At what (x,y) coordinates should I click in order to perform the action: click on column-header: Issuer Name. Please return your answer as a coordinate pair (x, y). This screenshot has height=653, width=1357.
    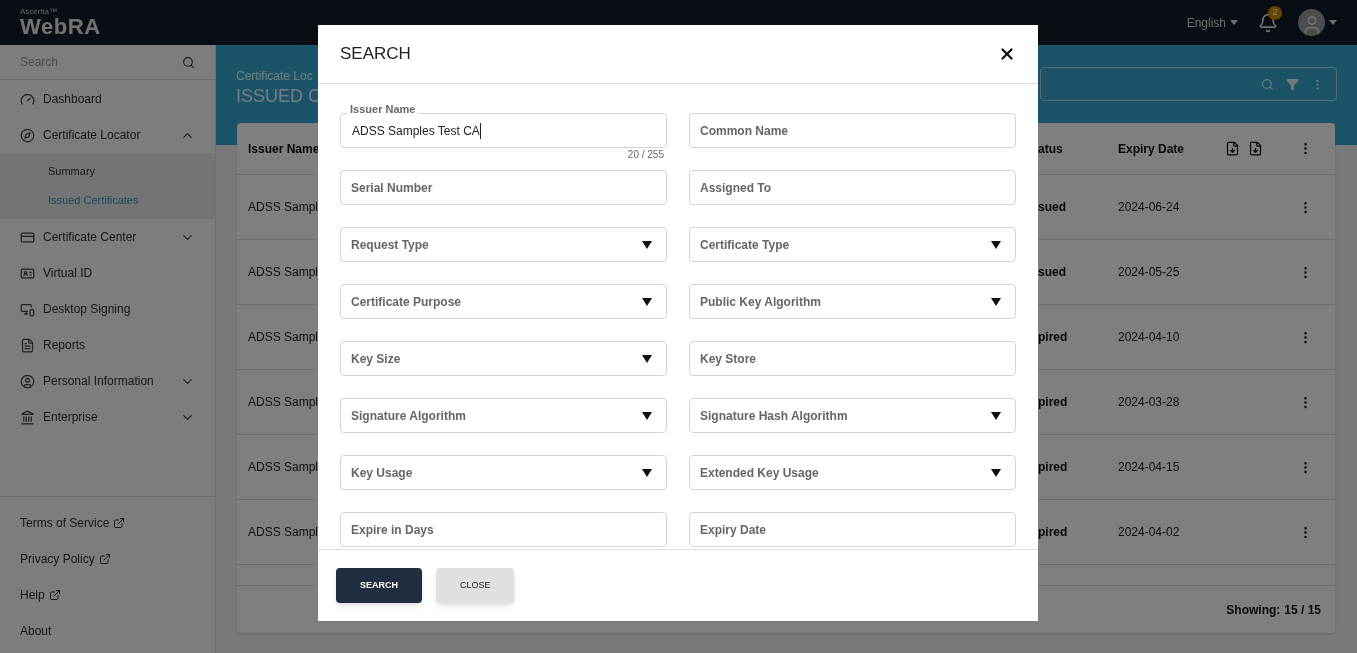
    Looking at the image, I should click on (284, 148).